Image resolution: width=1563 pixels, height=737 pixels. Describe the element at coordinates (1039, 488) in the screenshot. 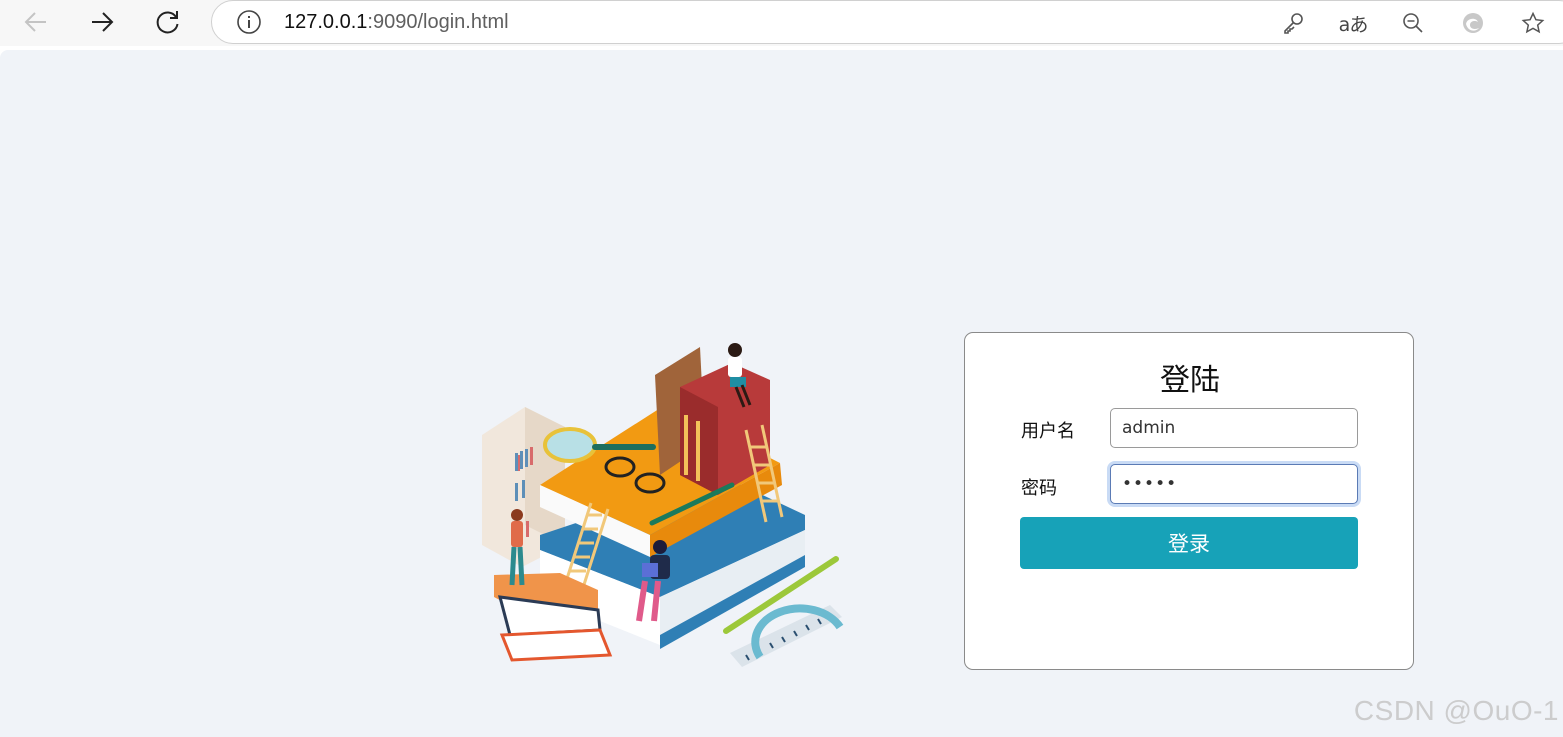

I see `password-label: 密码` at that location.